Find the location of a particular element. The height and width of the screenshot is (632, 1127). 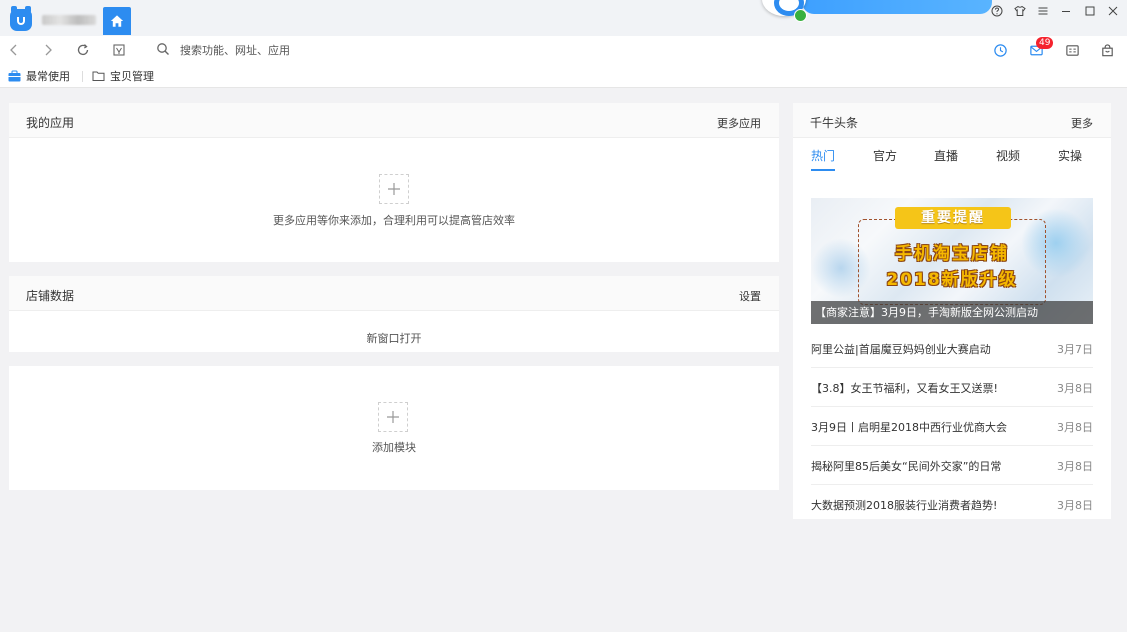

home-icon is located at coordinates (117, 21).